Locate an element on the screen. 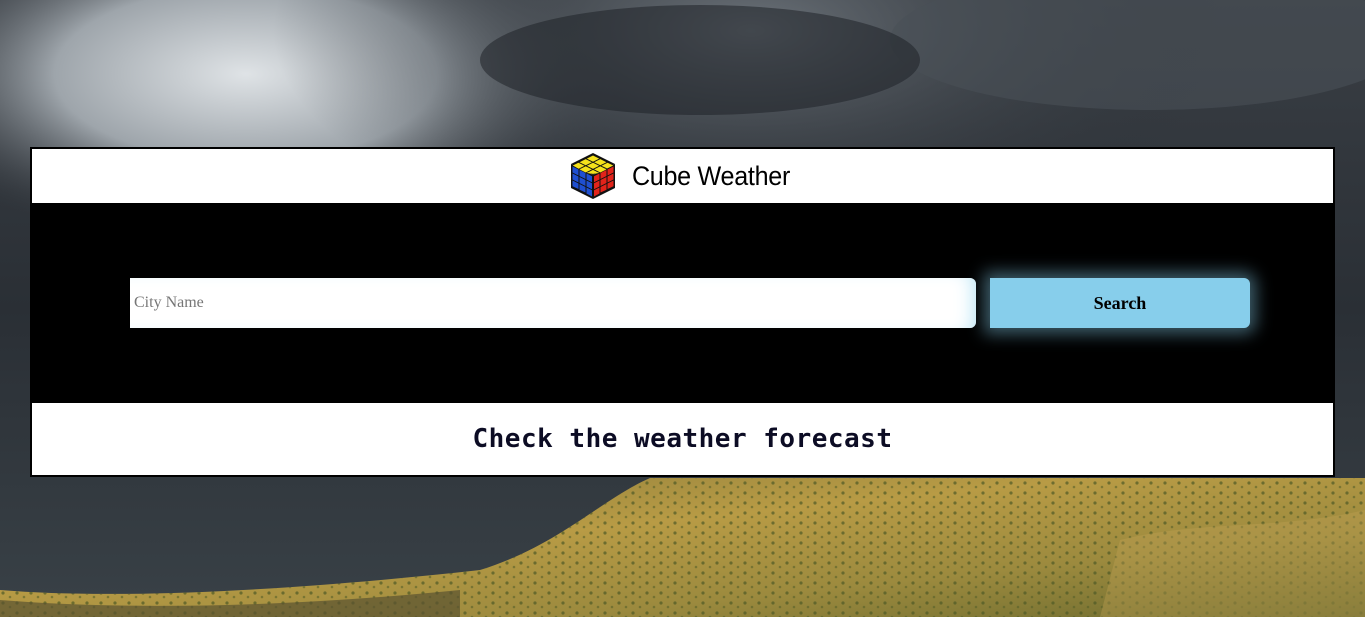 The height and width of the screenshot is (617, 1365). city-name-input is located at coordinates (553, 303).